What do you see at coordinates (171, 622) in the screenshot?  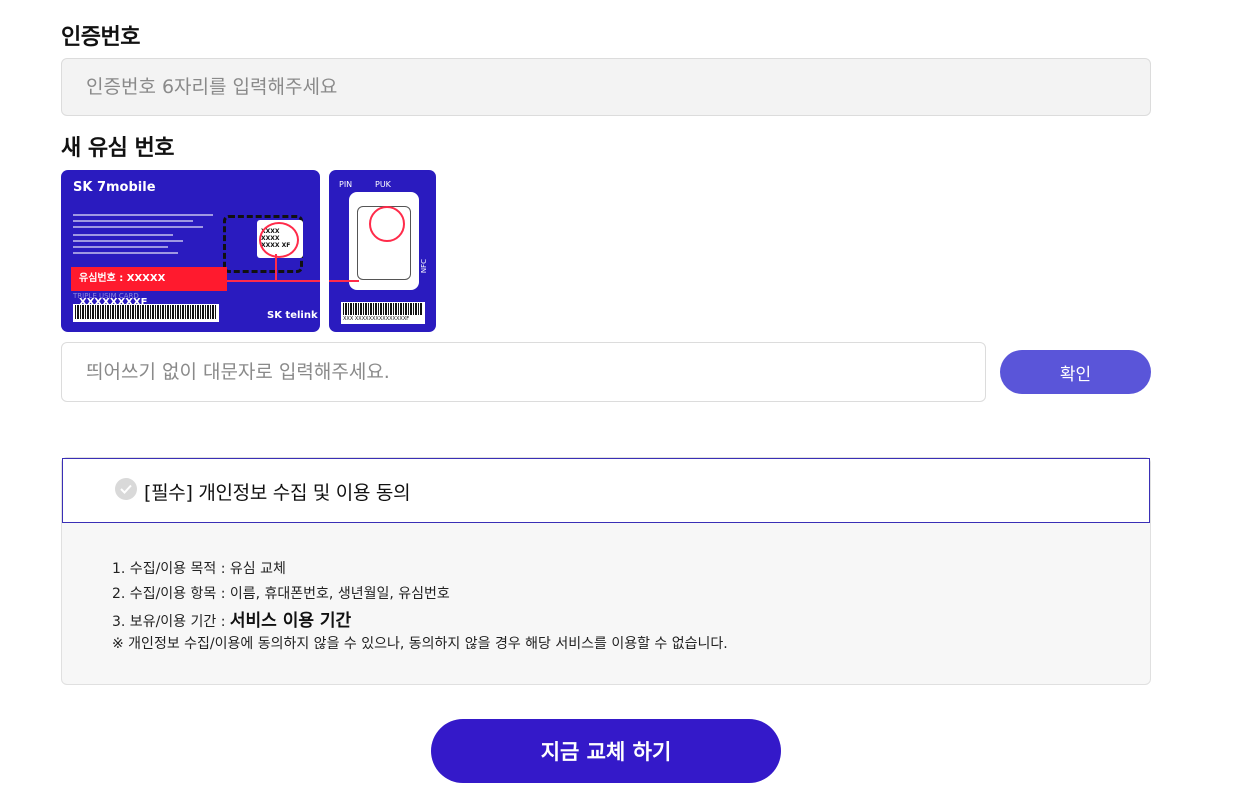 I see `item-label: 3. 보유/이용 기간 :` at bounding box center [171, 622].